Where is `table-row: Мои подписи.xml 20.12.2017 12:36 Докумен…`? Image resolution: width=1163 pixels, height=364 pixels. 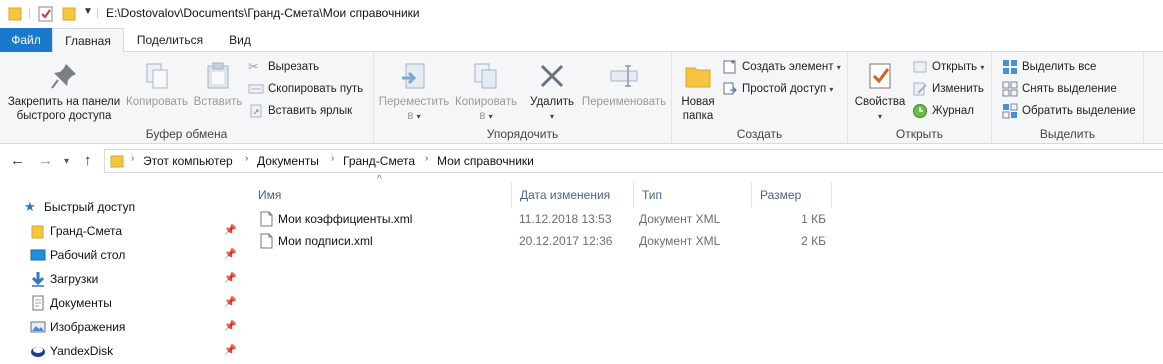 table-row: Мои подписи.xml 20.12.2017 12:36 Докумен… is located at coordinates (546, 242).